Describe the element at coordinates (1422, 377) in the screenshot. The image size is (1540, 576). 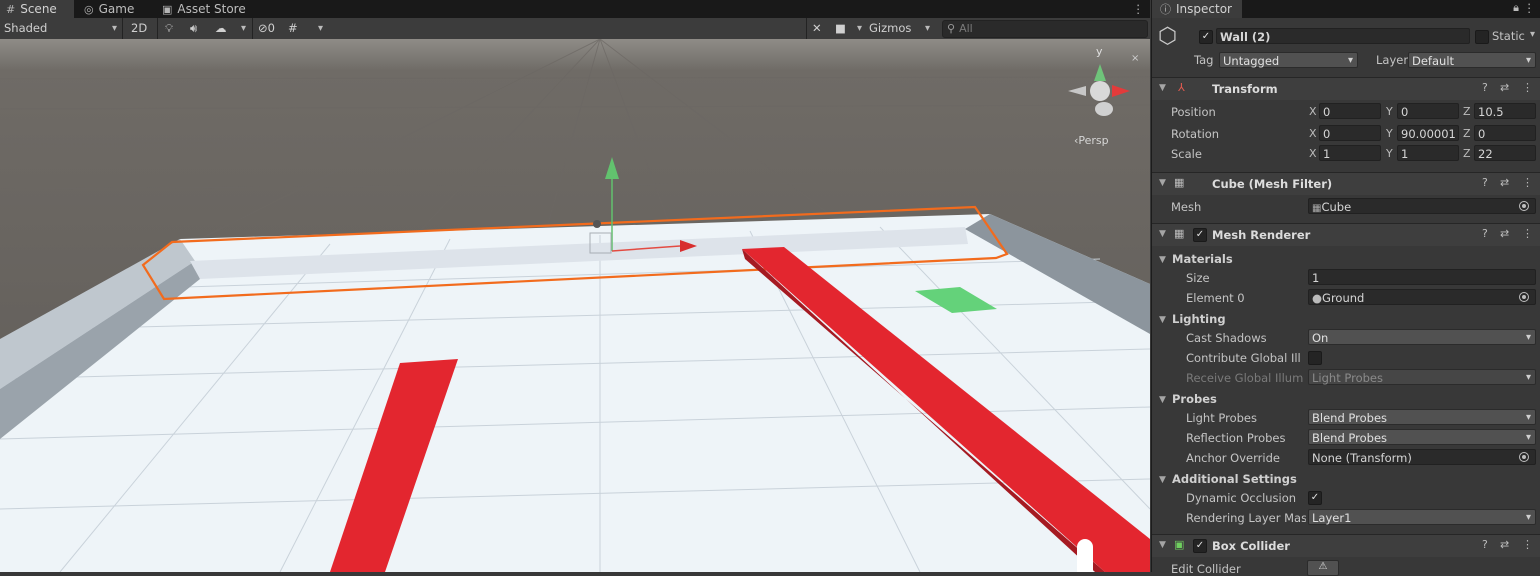
I see `receive-gi-dropdown: Light Probes` at that location.